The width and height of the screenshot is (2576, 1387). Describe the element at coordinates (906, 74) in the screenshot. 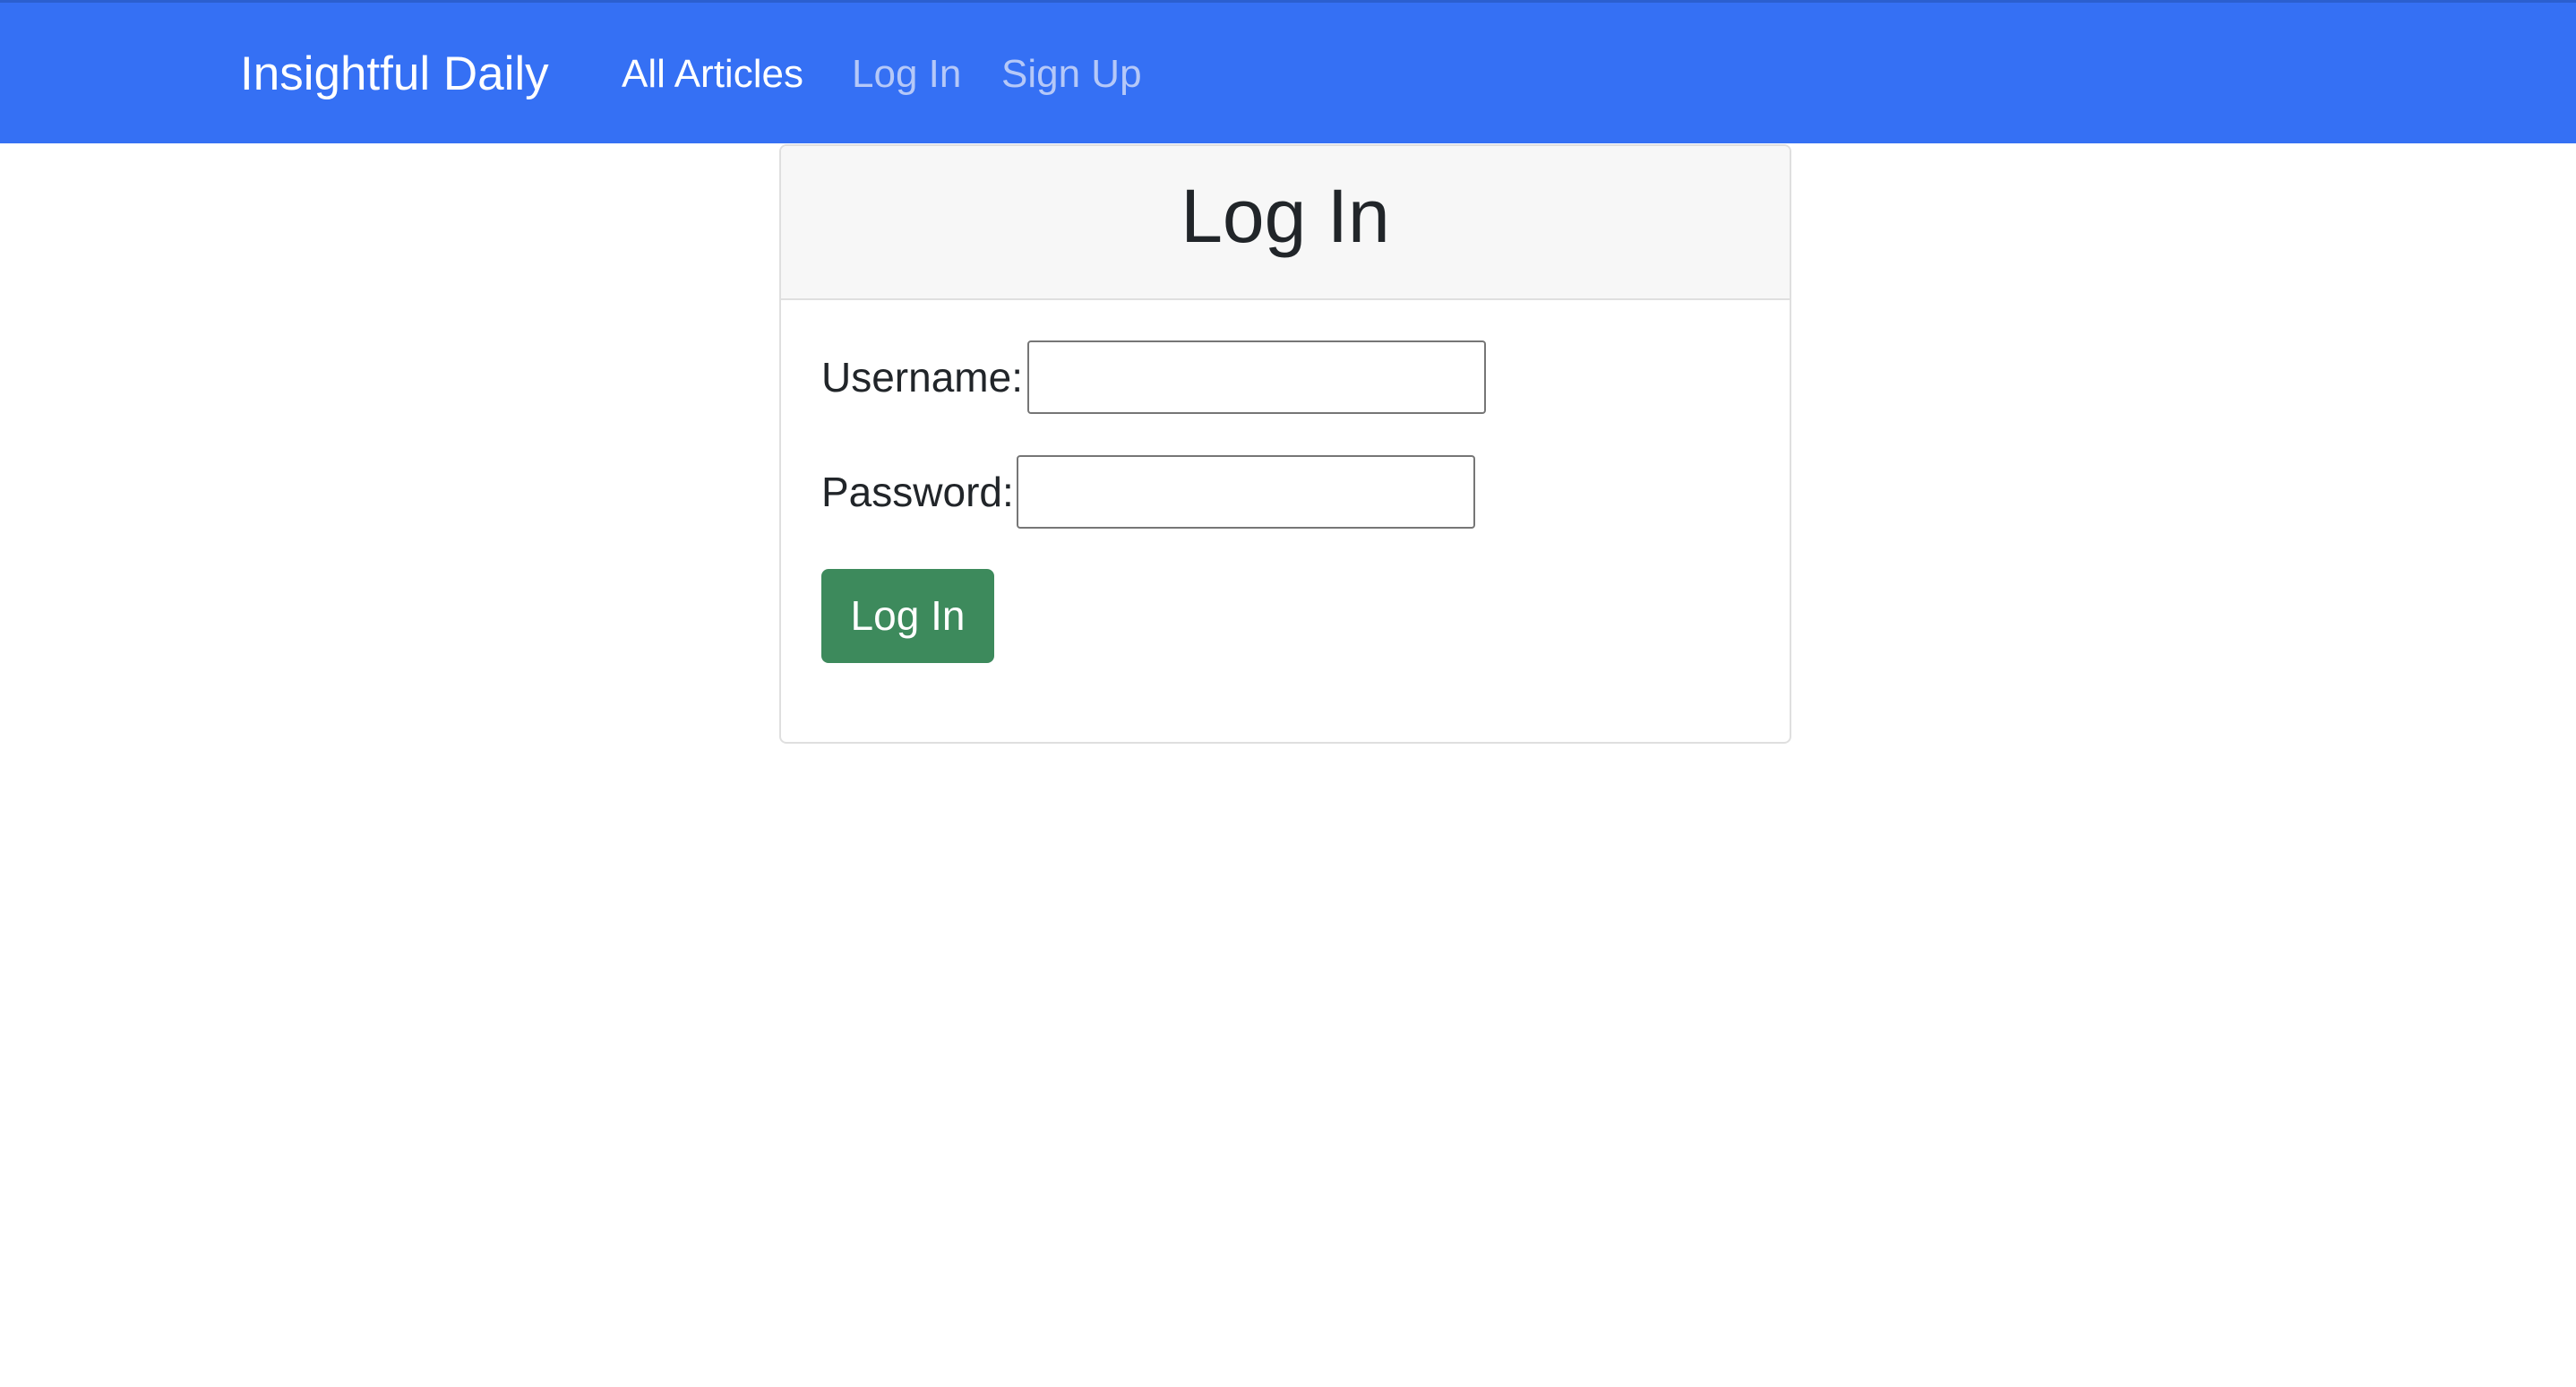

I see `nav-link-log-in: Log In` at that location.